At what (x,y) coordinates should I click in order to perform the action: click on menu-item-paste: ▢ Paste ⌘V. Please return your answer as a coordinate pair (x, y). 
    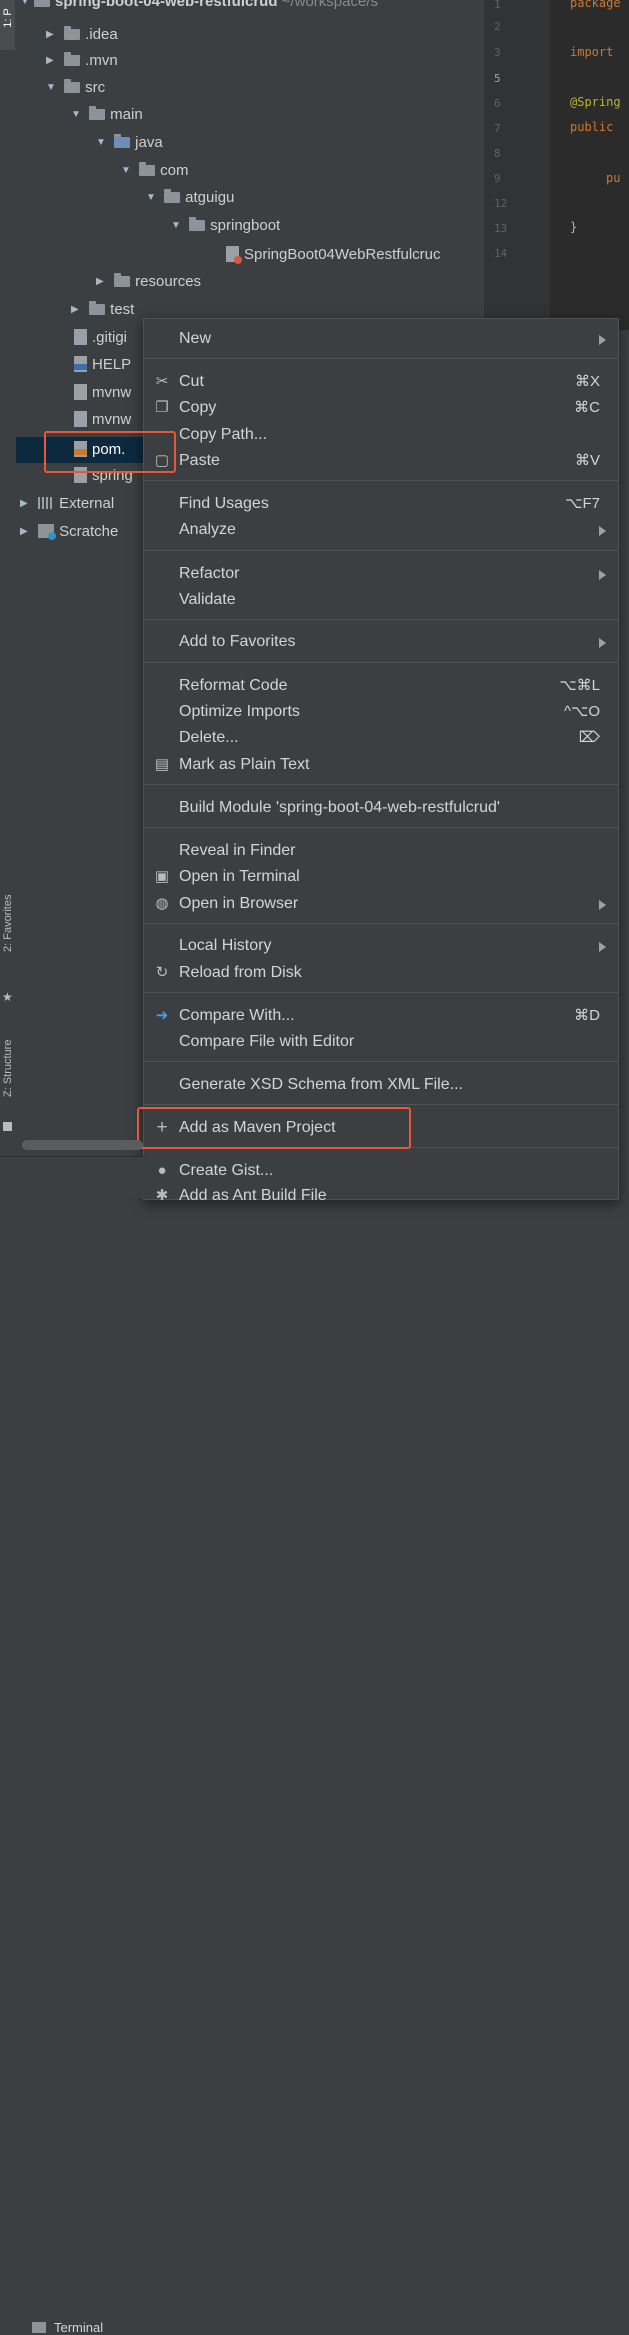
    Looking at the image, I should click on (381, 461).